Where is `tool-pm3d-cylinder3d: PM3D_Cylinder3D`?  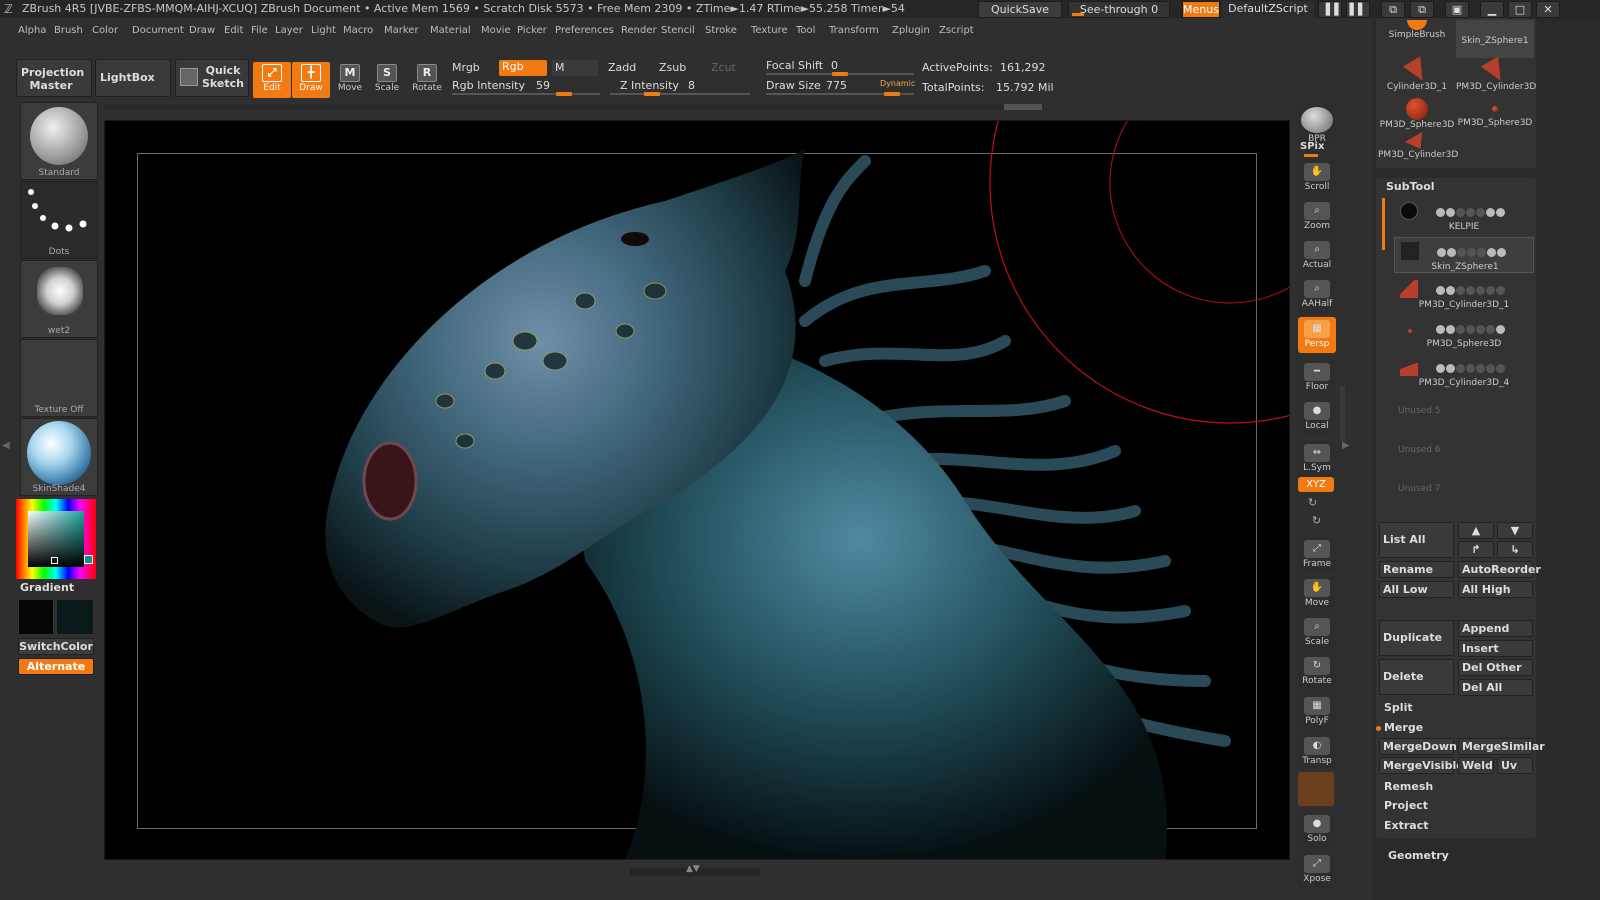
tool-pm3d-cylinder3d: PM3D_Cylinder3D is located at coordinates (1496, 76).